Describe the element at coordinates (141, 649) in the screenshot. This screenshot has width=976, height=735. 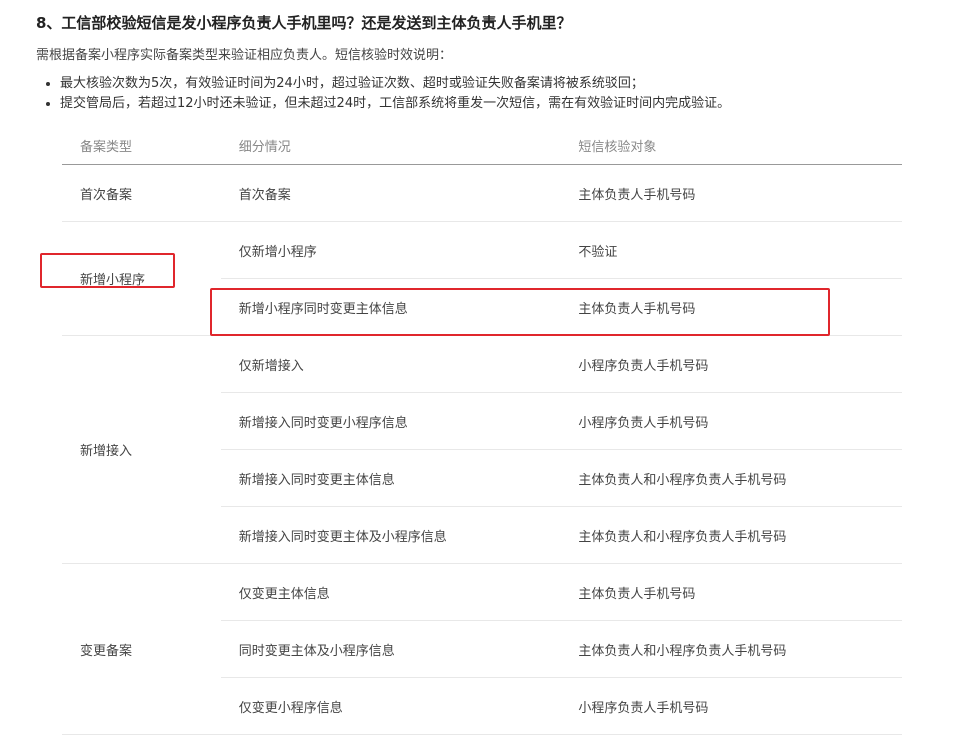
I see `type-cell: 变更备案` at that location.